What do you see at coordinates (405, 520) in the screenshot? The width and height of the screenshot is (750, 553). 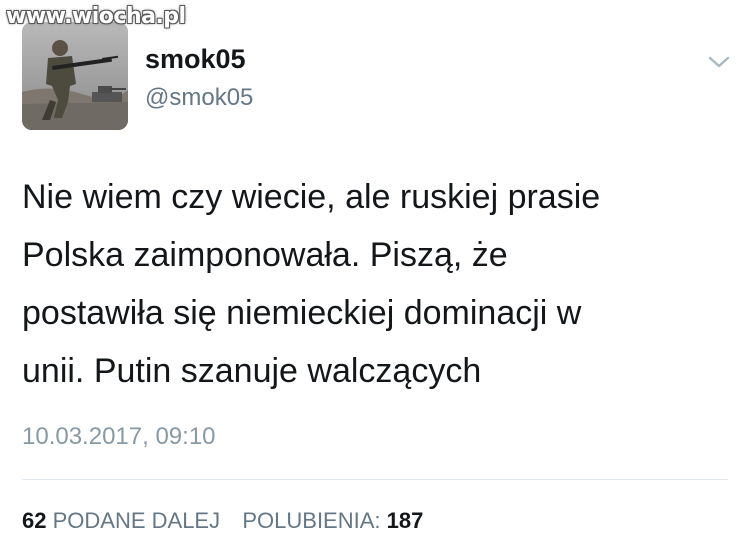 I see `likes-count: 187` at bounding box center [405, 520].